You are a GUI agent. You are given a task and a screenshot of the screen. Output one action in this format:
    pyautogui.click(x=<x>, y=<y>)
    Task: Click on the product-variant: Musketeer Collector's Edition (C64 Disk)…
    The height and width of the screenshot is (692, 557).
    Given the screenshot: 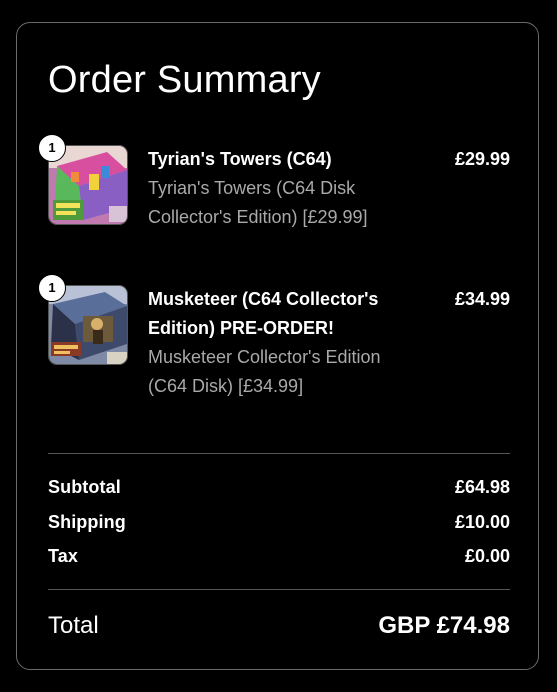 What is the action you would take?
    pyautogui.click(x=264, y=371)
    